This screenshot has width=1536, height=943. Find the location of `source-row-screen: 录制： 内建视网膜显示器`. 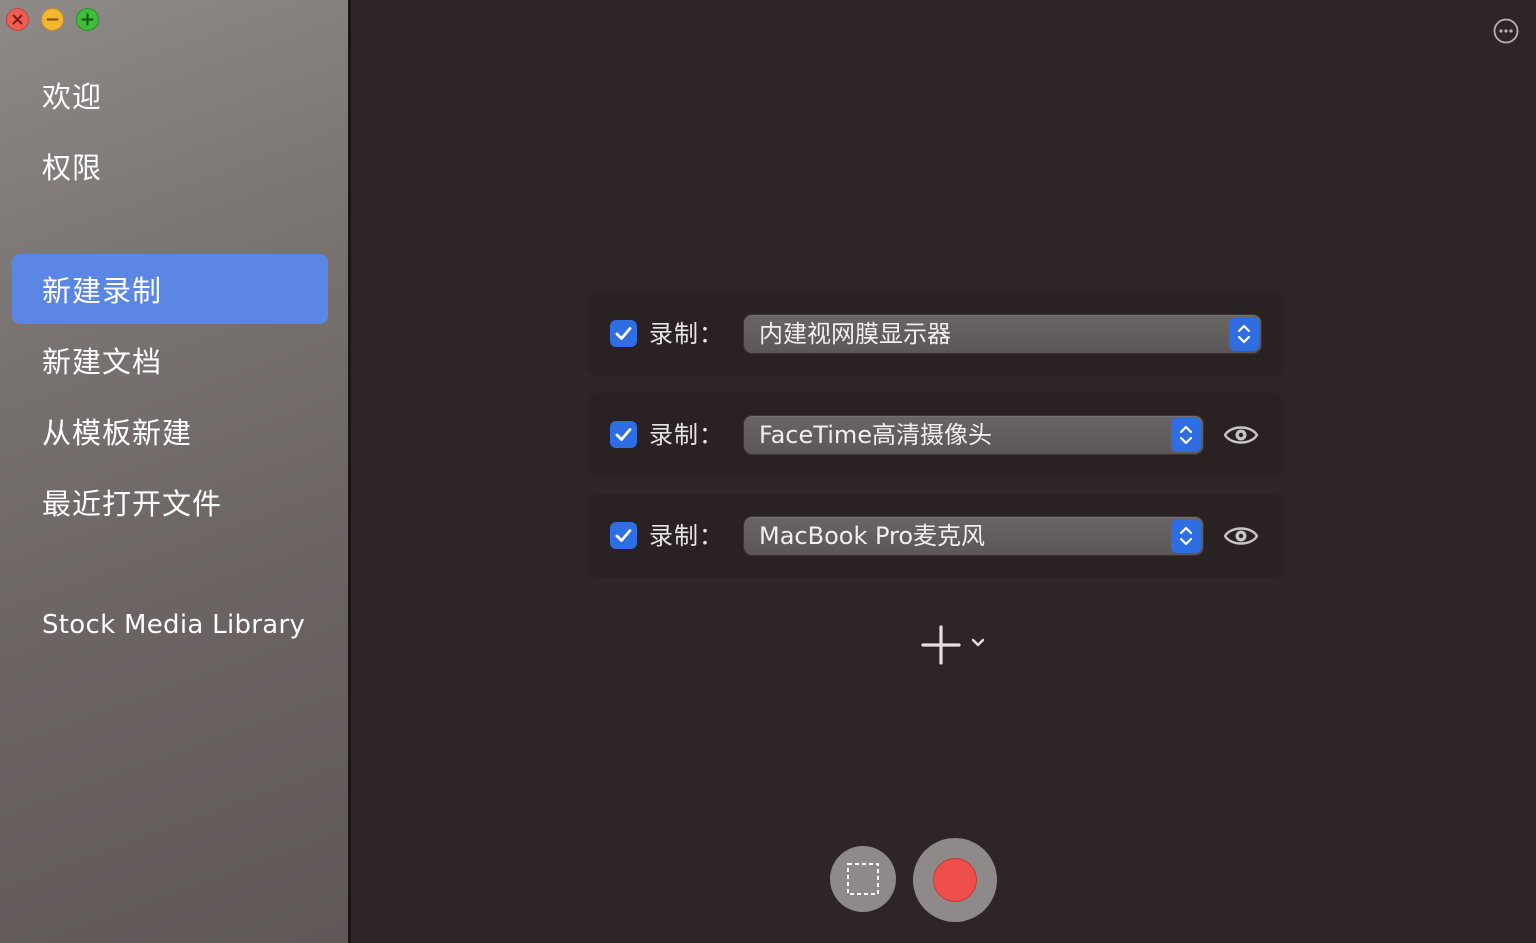

source-row-screen: 录制： 内建视网膜显示器 is located at coordinates (935, 334).